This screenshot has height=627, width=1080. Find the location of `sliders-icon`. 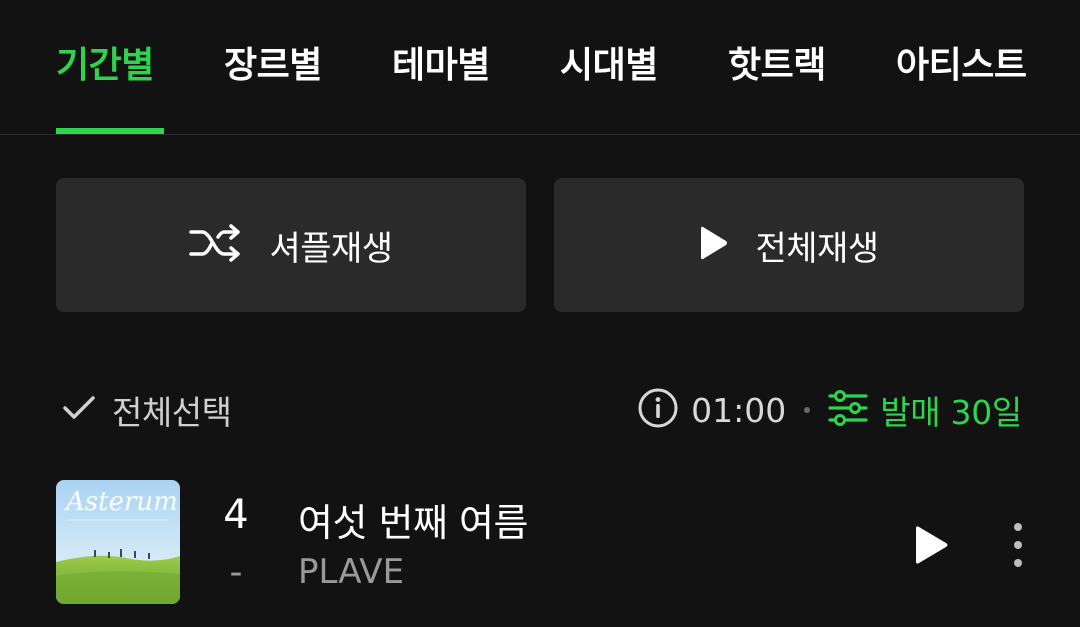

sliders-icon is located at coordinates (848, 410).